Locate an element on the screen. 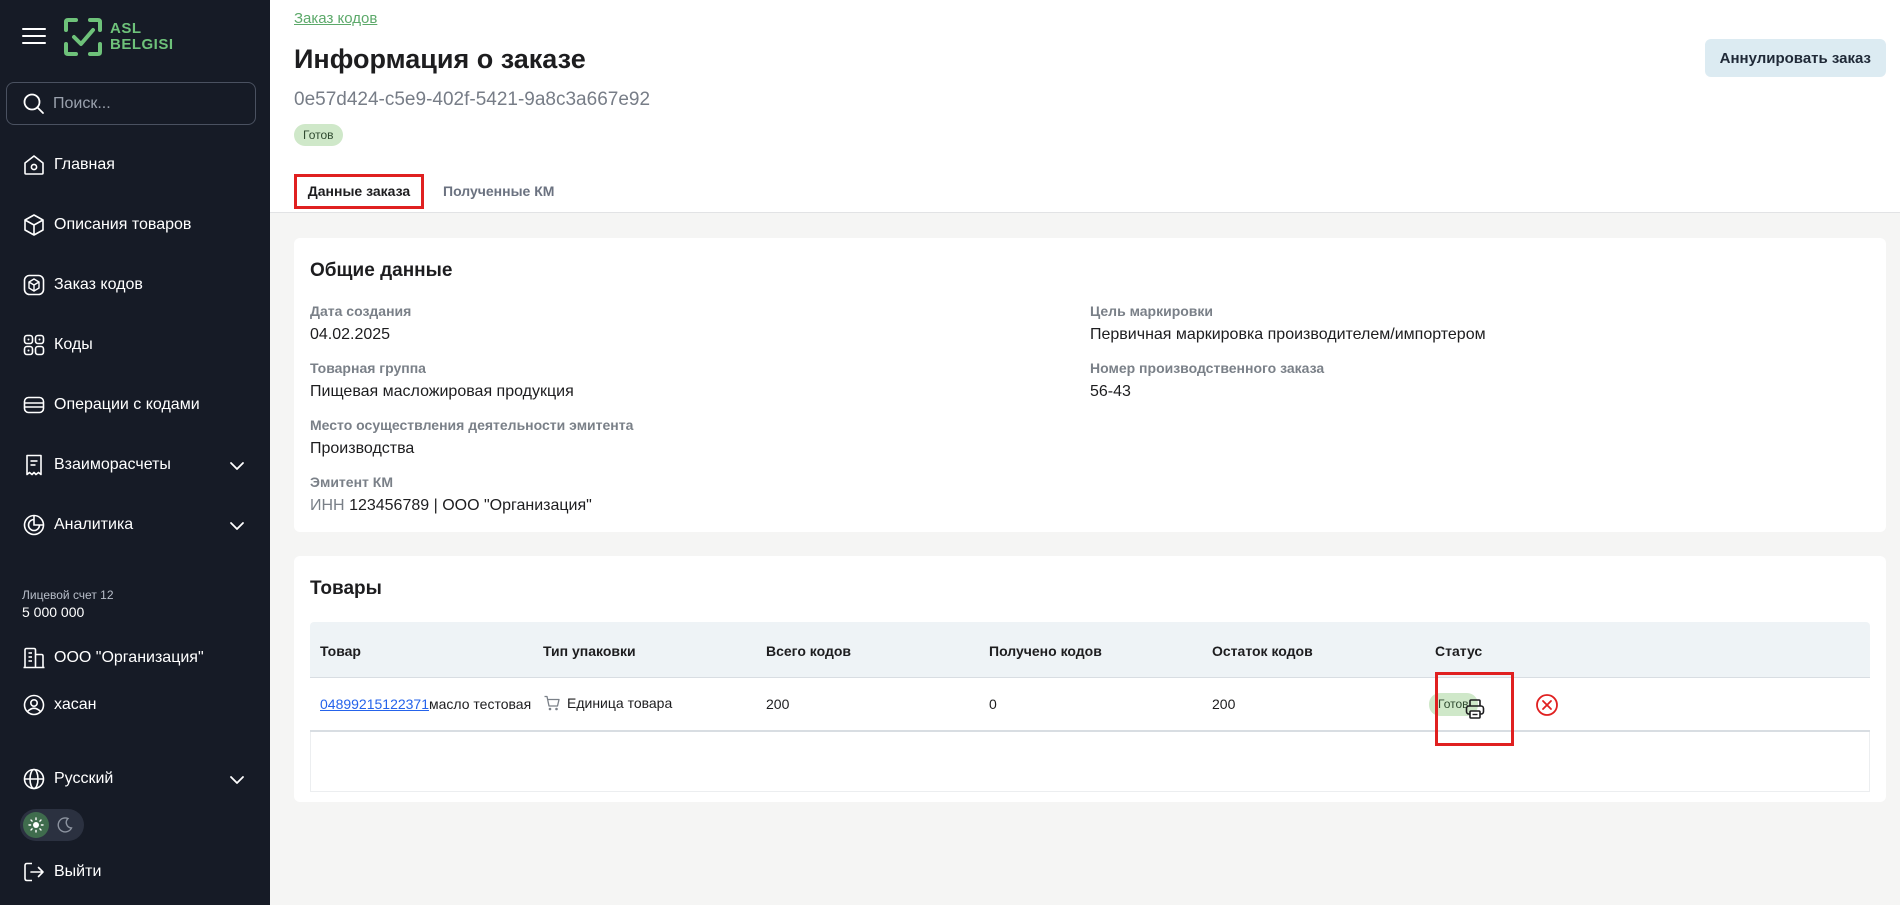  account-label: Лицевой счет 12 is located at coordinates (68, 595).